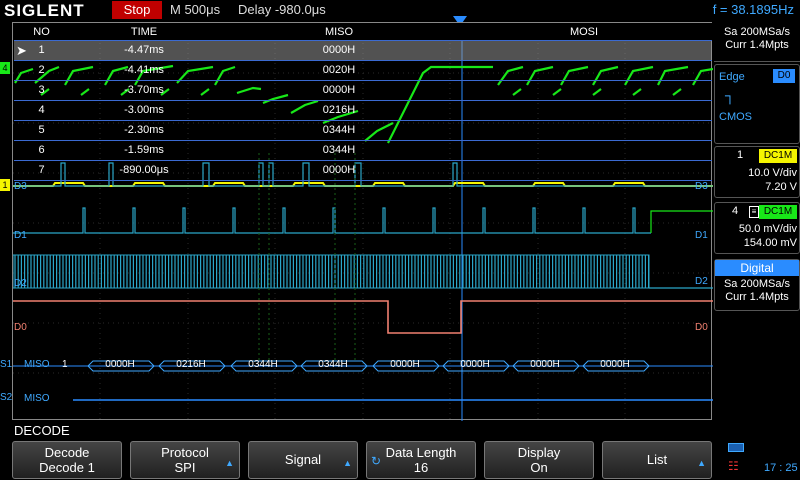 This screenshot has width=800, height=480. I want to click on cell-time: -2.30ms, so click(144, 130).